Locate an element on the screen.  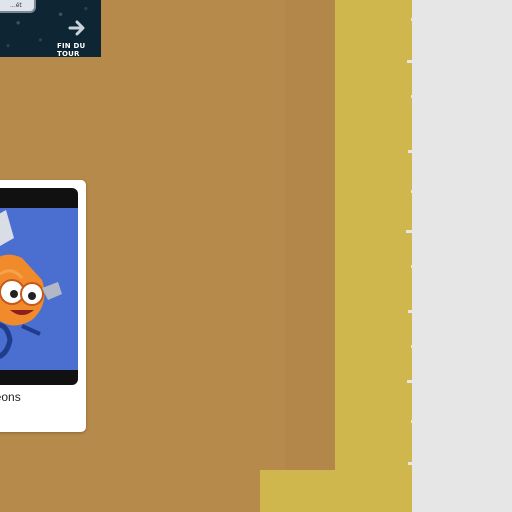
card-art is located at coordinates (39, 289).